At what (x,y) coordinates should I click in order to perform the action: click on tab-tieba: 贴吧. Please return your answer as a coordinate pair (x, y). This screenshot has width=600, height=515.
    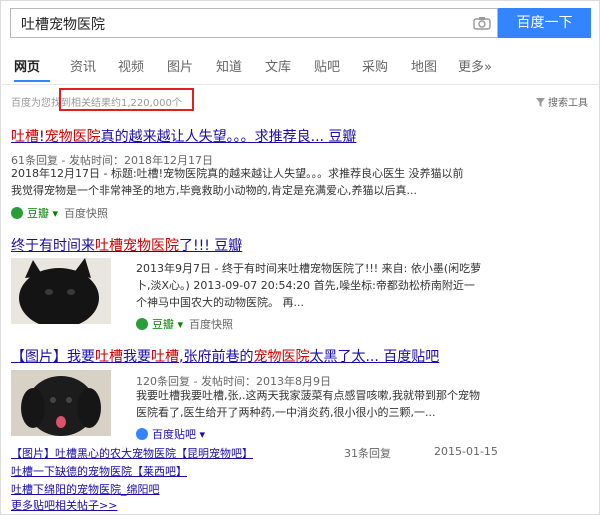
    Looking at the image, I should click on (327, 65).